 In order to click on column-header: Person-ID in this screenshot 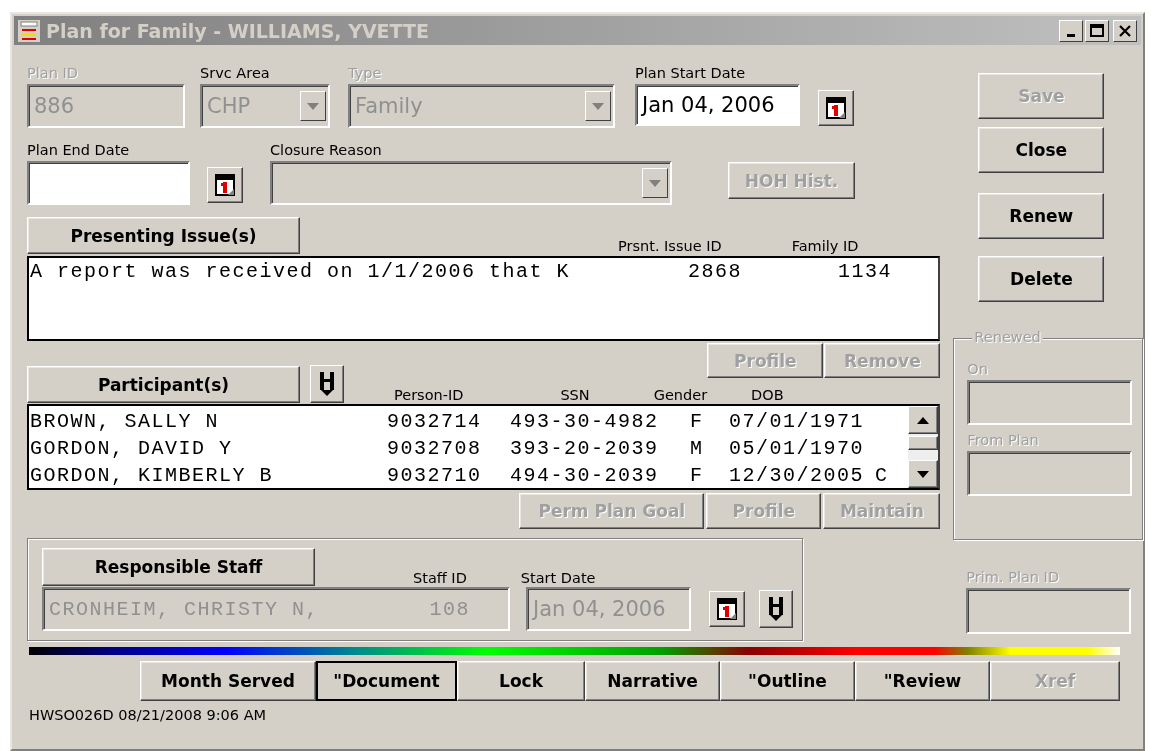, I will do `click(429, 395)`.